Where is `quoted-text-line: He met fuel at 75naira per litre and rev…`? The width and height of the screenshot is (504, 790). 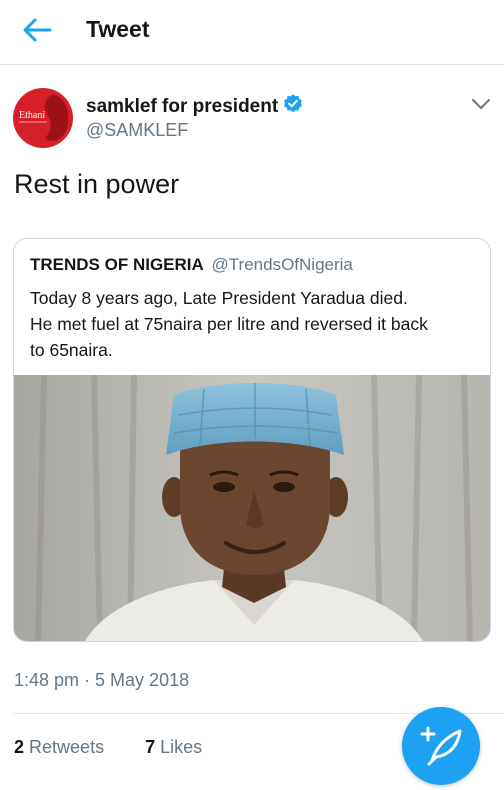 quoted-text-line: He met fuel at 75naira per litre and rev… is located at coordinates (229, 324).